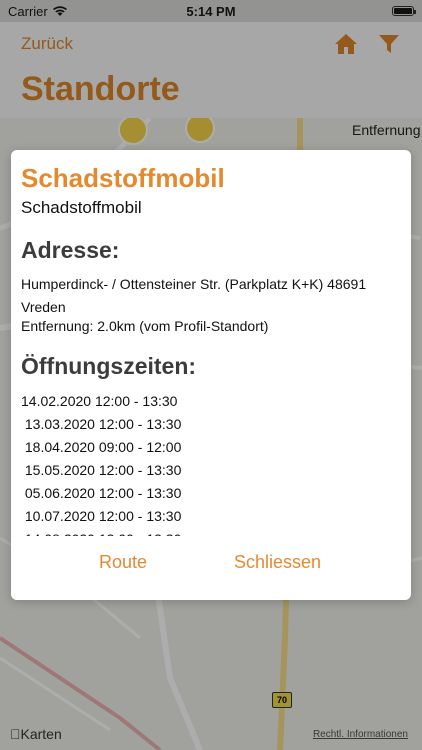 This screenshot has height=750, width=422. I want to click on hours-item: 18.04.2020 09:00 - 12:00, so click(101, 447).